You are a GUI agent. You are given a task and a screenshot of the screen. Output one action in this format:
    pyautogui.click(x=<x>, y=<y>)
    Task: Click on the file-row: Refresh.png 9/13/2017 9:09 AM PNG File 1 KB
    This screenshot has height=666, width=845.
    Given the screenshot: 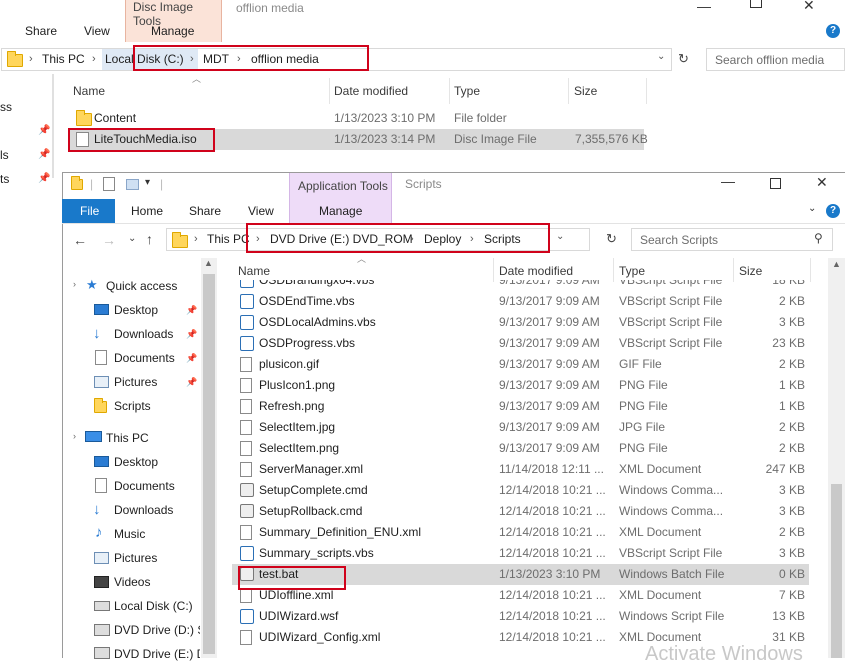 What is the action you would take?
    pyautogui.click(x=520, y=406)
    